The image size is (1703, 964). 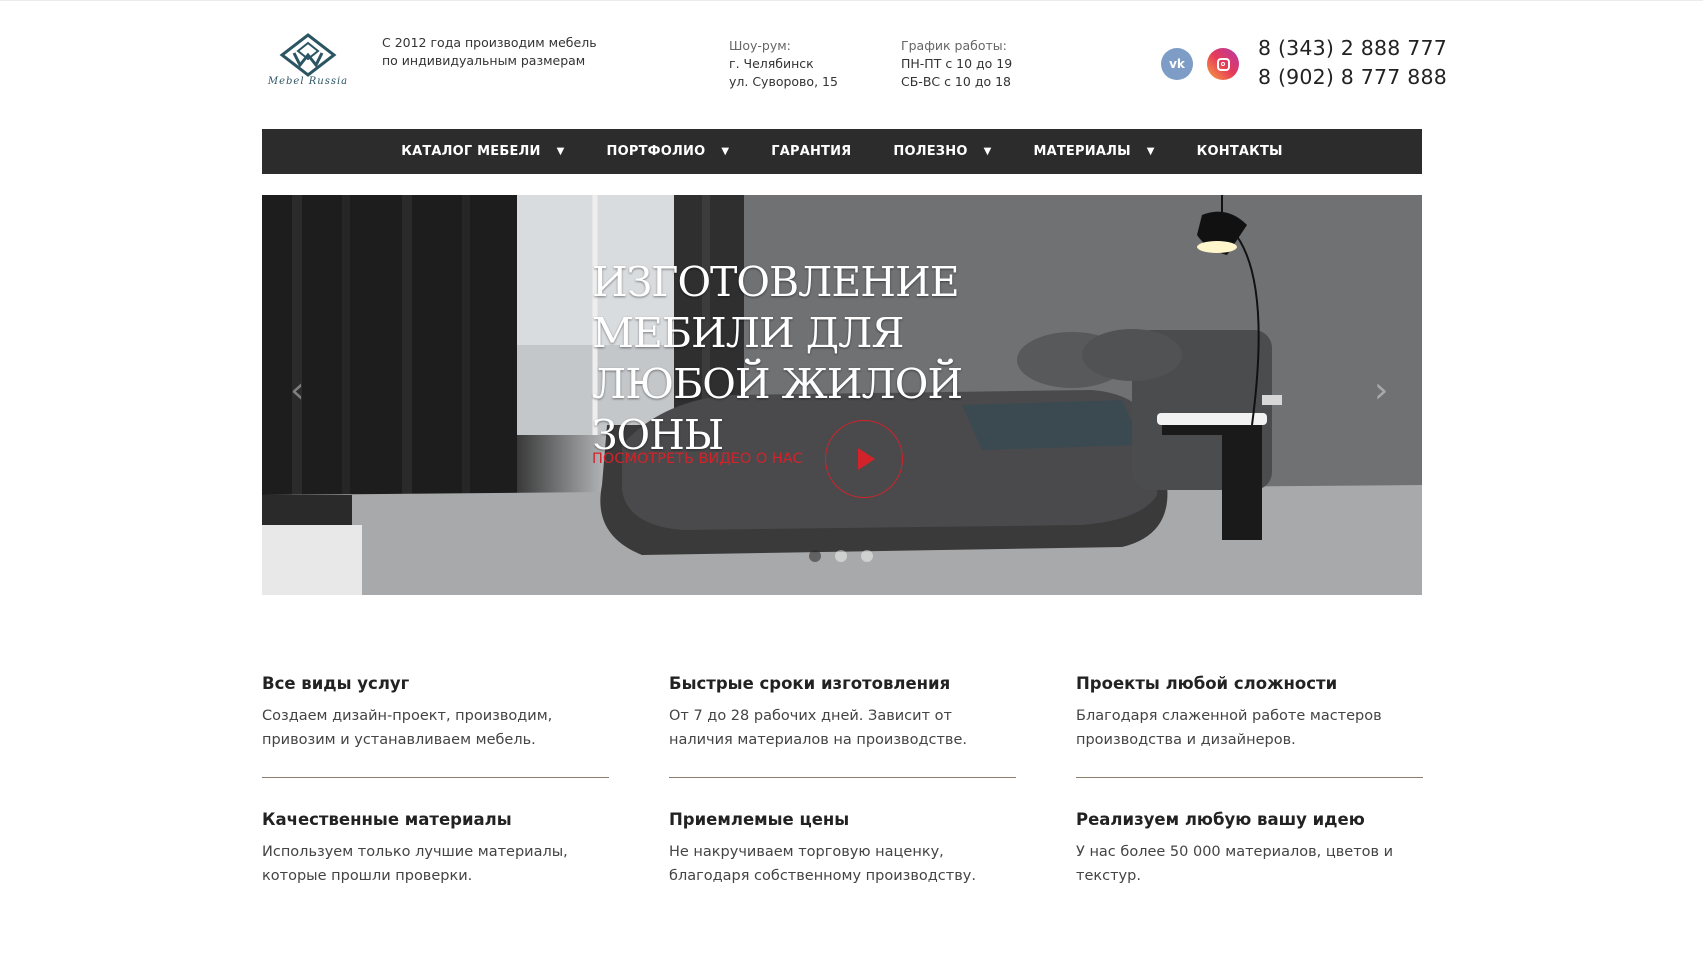 What do you see at coordinates (783, 81) in the screenshot?
I see `showroom-address: ул. Суворово, 15` at bounding box center [783, 81].